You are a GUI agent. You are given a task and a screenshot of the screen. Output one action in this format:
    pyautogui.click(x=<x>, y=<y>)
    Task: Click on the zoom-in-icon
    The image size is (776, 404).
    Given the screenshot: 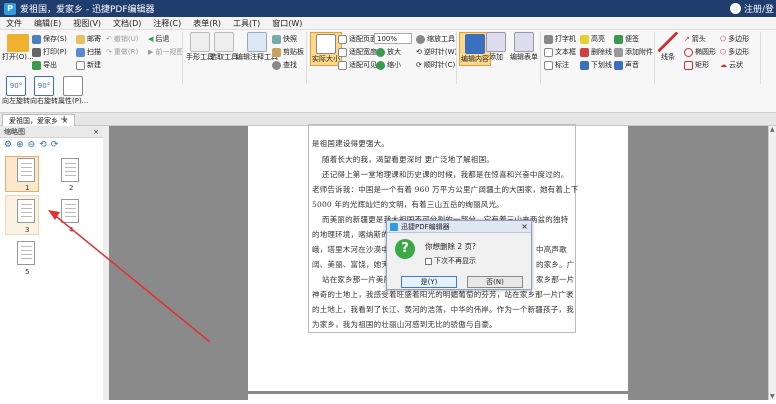 What is the action you would take?
    pyautogui.click(x=380, y=52)
    